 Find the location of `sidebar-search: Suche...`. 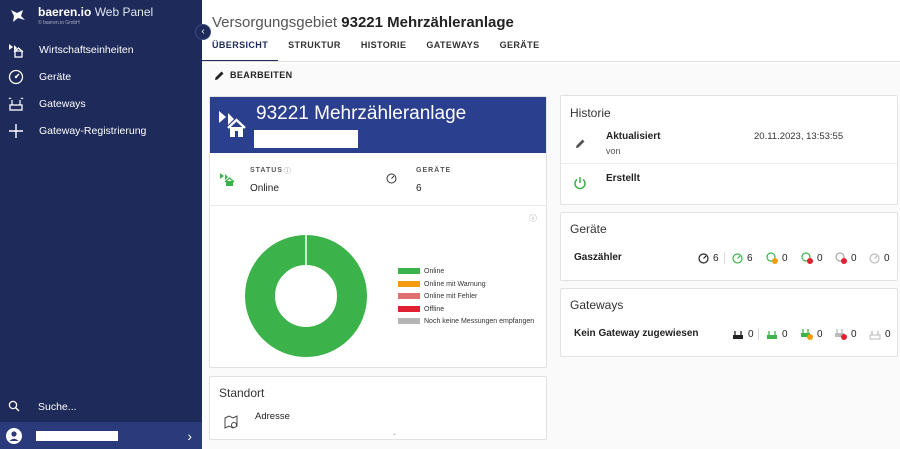

sidebar-search: Suche... is located at coordinates (101, 407).